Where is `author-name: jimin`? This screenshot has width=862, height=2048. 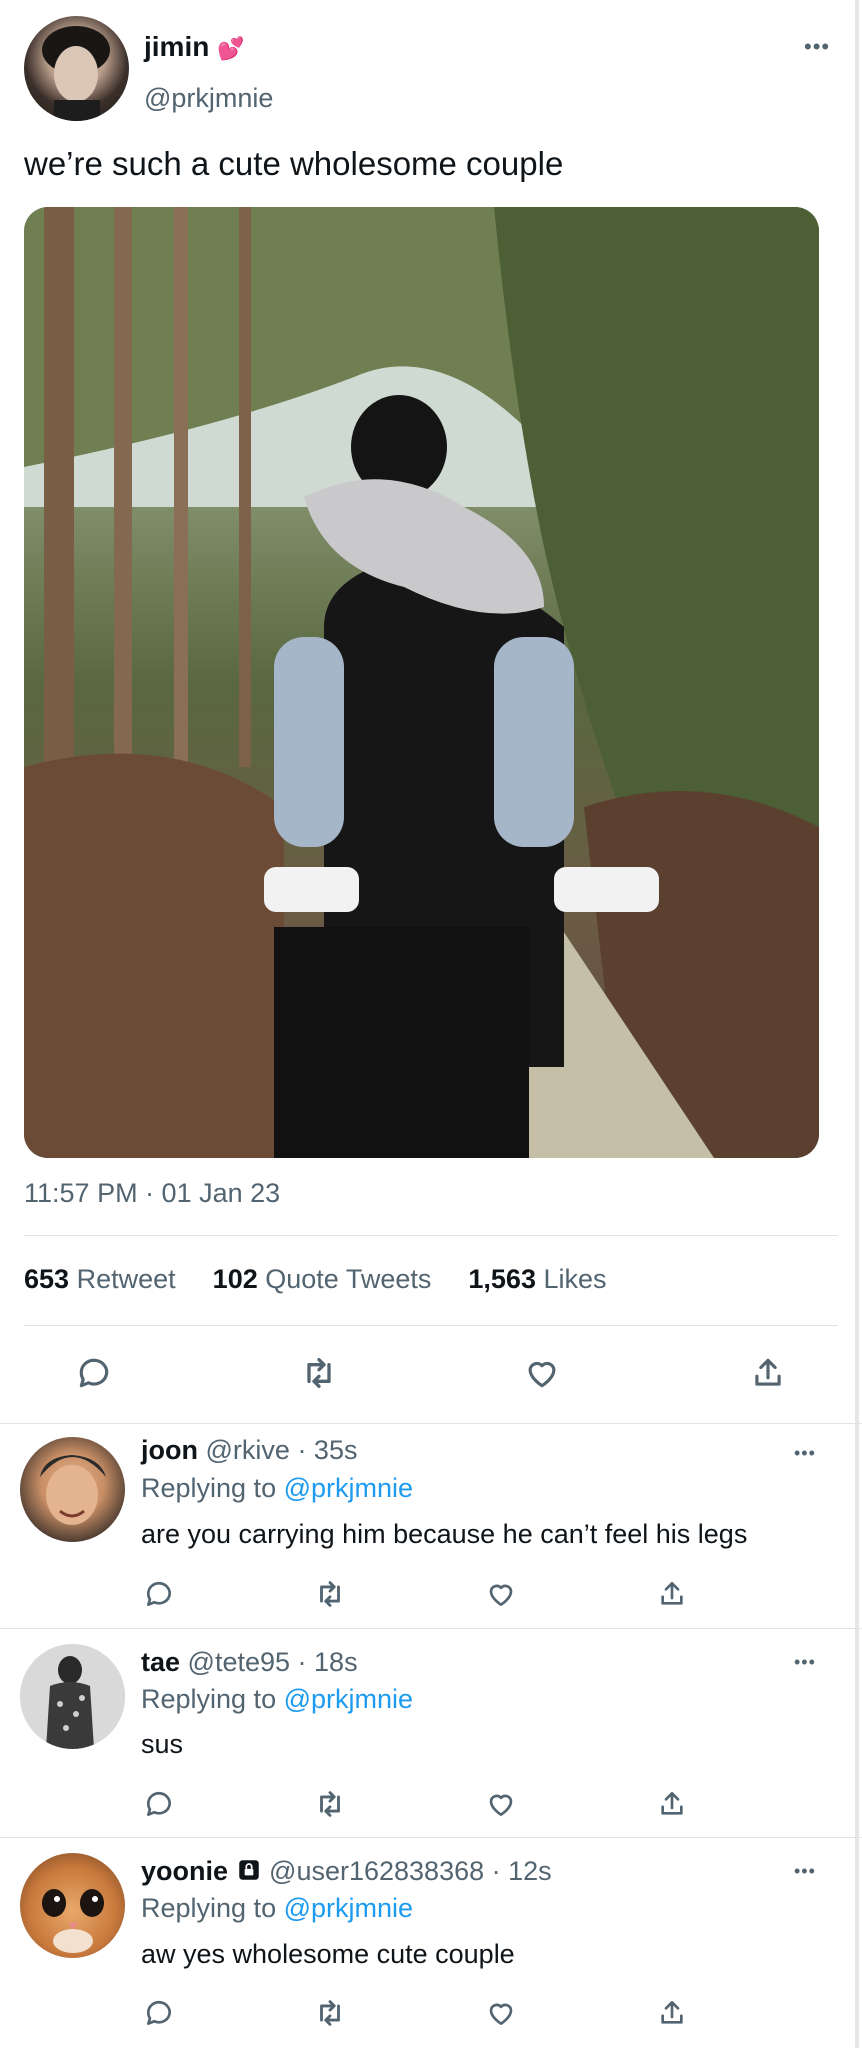
author-name: jimin is located at coordinates (176, 46).